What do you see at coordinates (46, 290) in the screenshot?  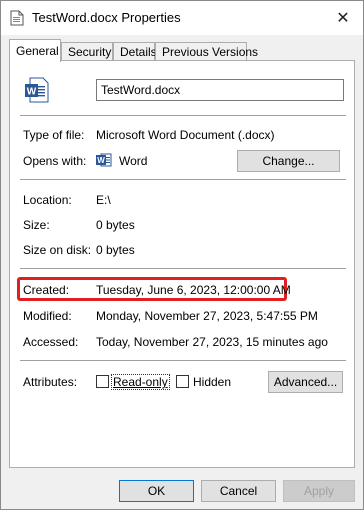 I see `created-label: Created:` at bounding box center [46, 290].